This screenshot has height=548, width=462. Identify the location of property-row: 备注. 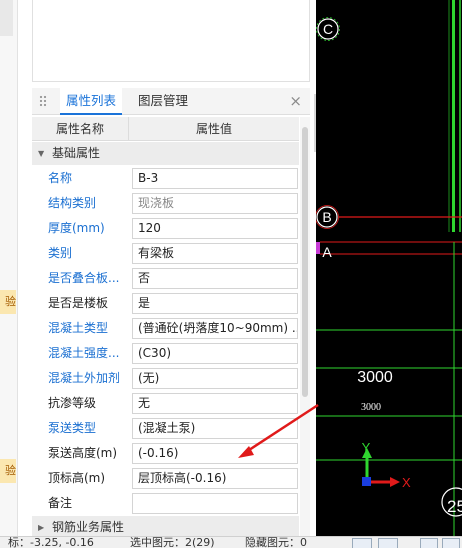
(165, 503).